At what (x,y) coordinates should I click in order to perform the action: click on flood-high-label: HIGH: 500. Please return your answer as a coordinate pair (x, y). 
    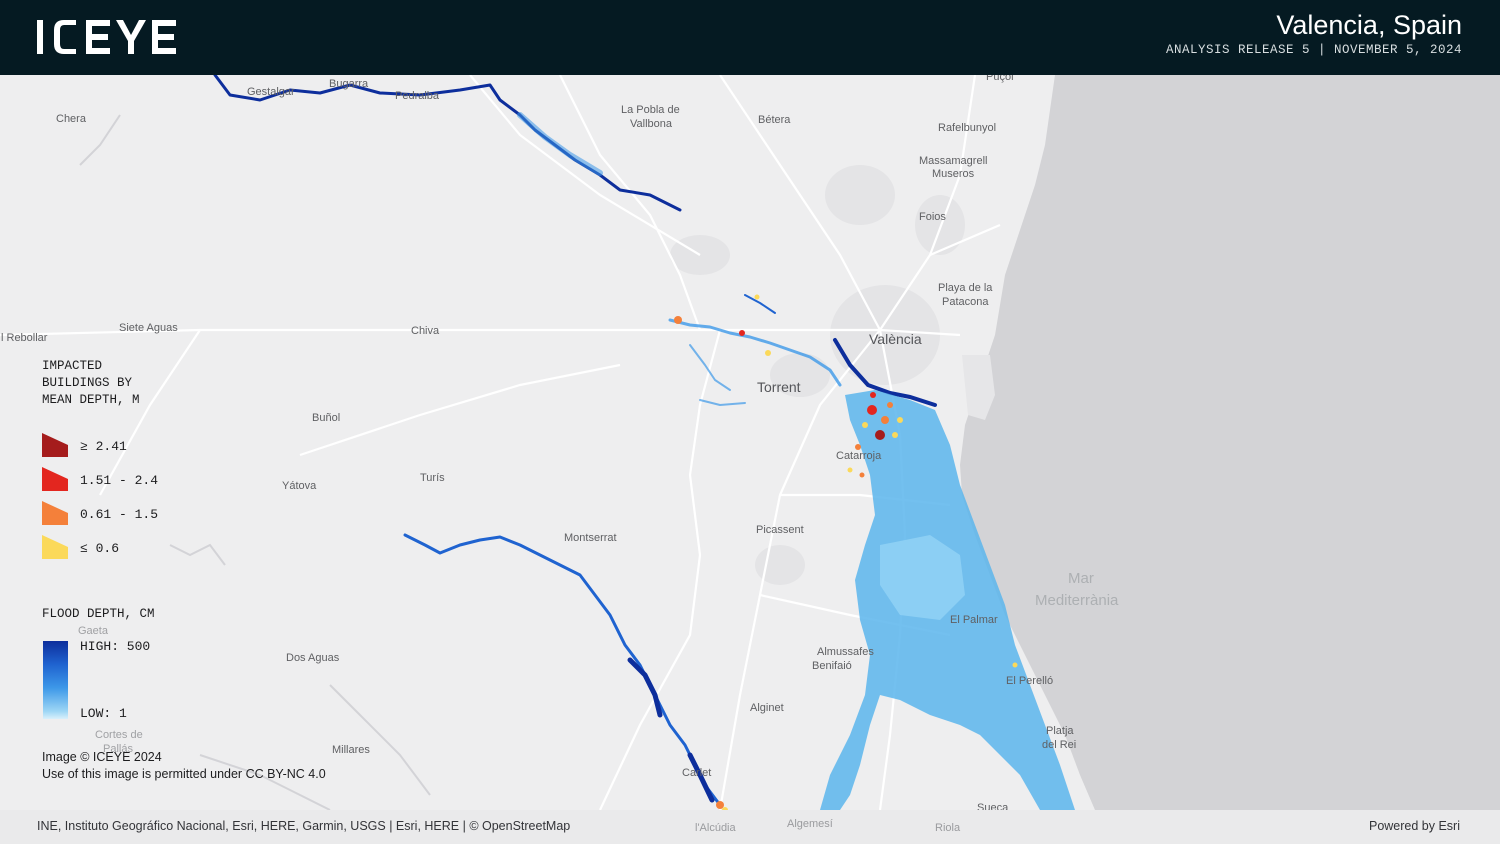
    Looking at the image, I should click on (115, 646).